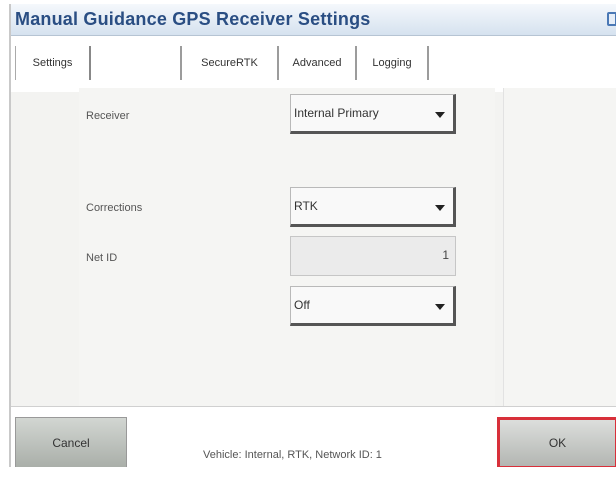 The image size is (616, 479). Describe the element at coordinates (193, 19) in the screenshot. I see `window-title: Manual Guidance GPS Receiver Settings` at that location.